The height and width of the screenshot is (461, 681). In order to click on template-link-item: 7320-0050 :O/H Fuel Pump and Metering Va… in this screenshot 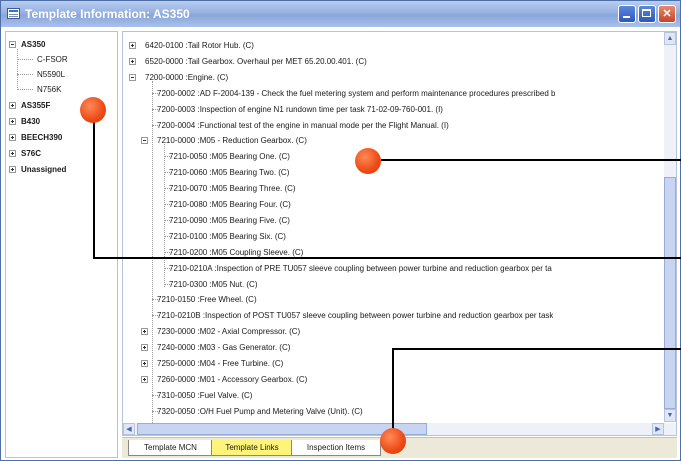, I will do `click(260, 411)`.